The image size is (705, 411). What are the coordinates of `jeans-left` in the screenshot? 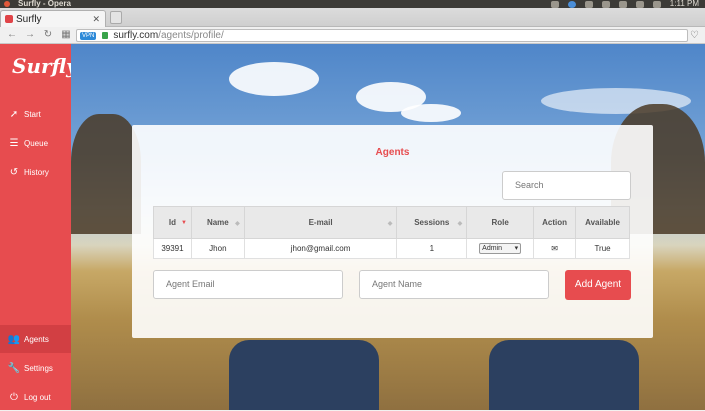 It's located at (304, 375).